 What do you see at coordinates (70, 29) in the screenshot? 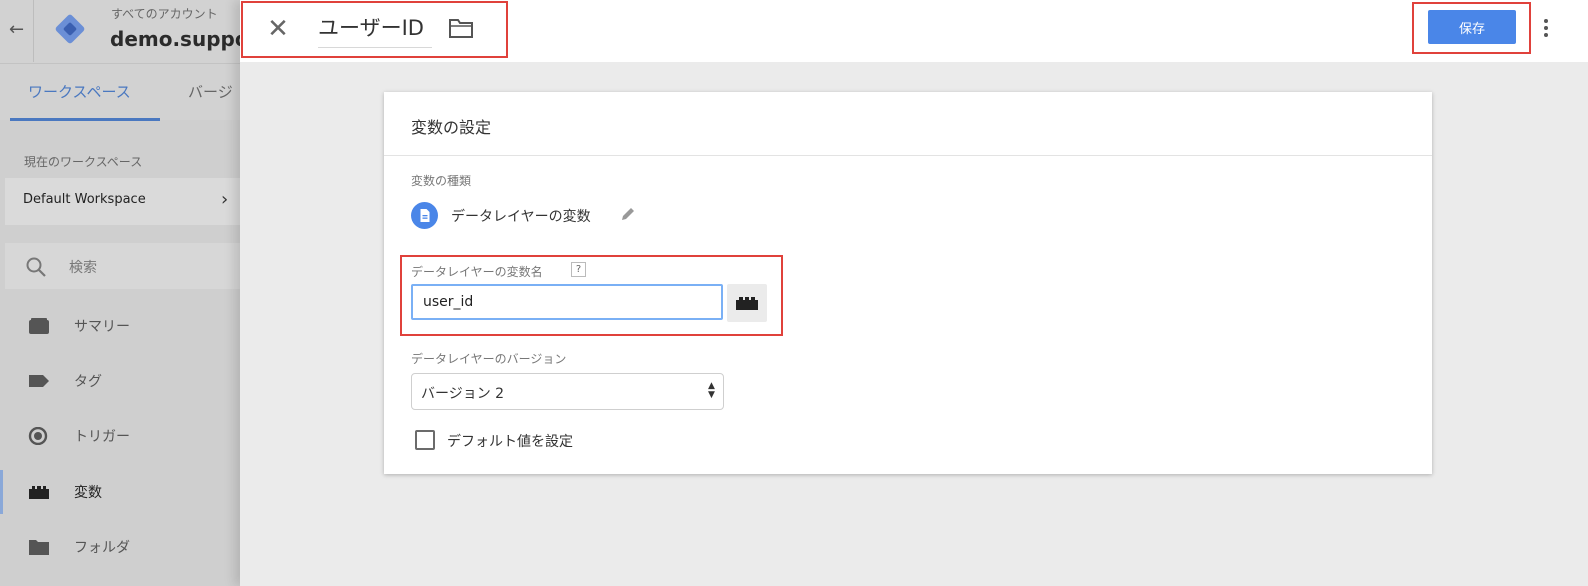
I see `gtm-logo-icon` at bounding box center [70, 29].